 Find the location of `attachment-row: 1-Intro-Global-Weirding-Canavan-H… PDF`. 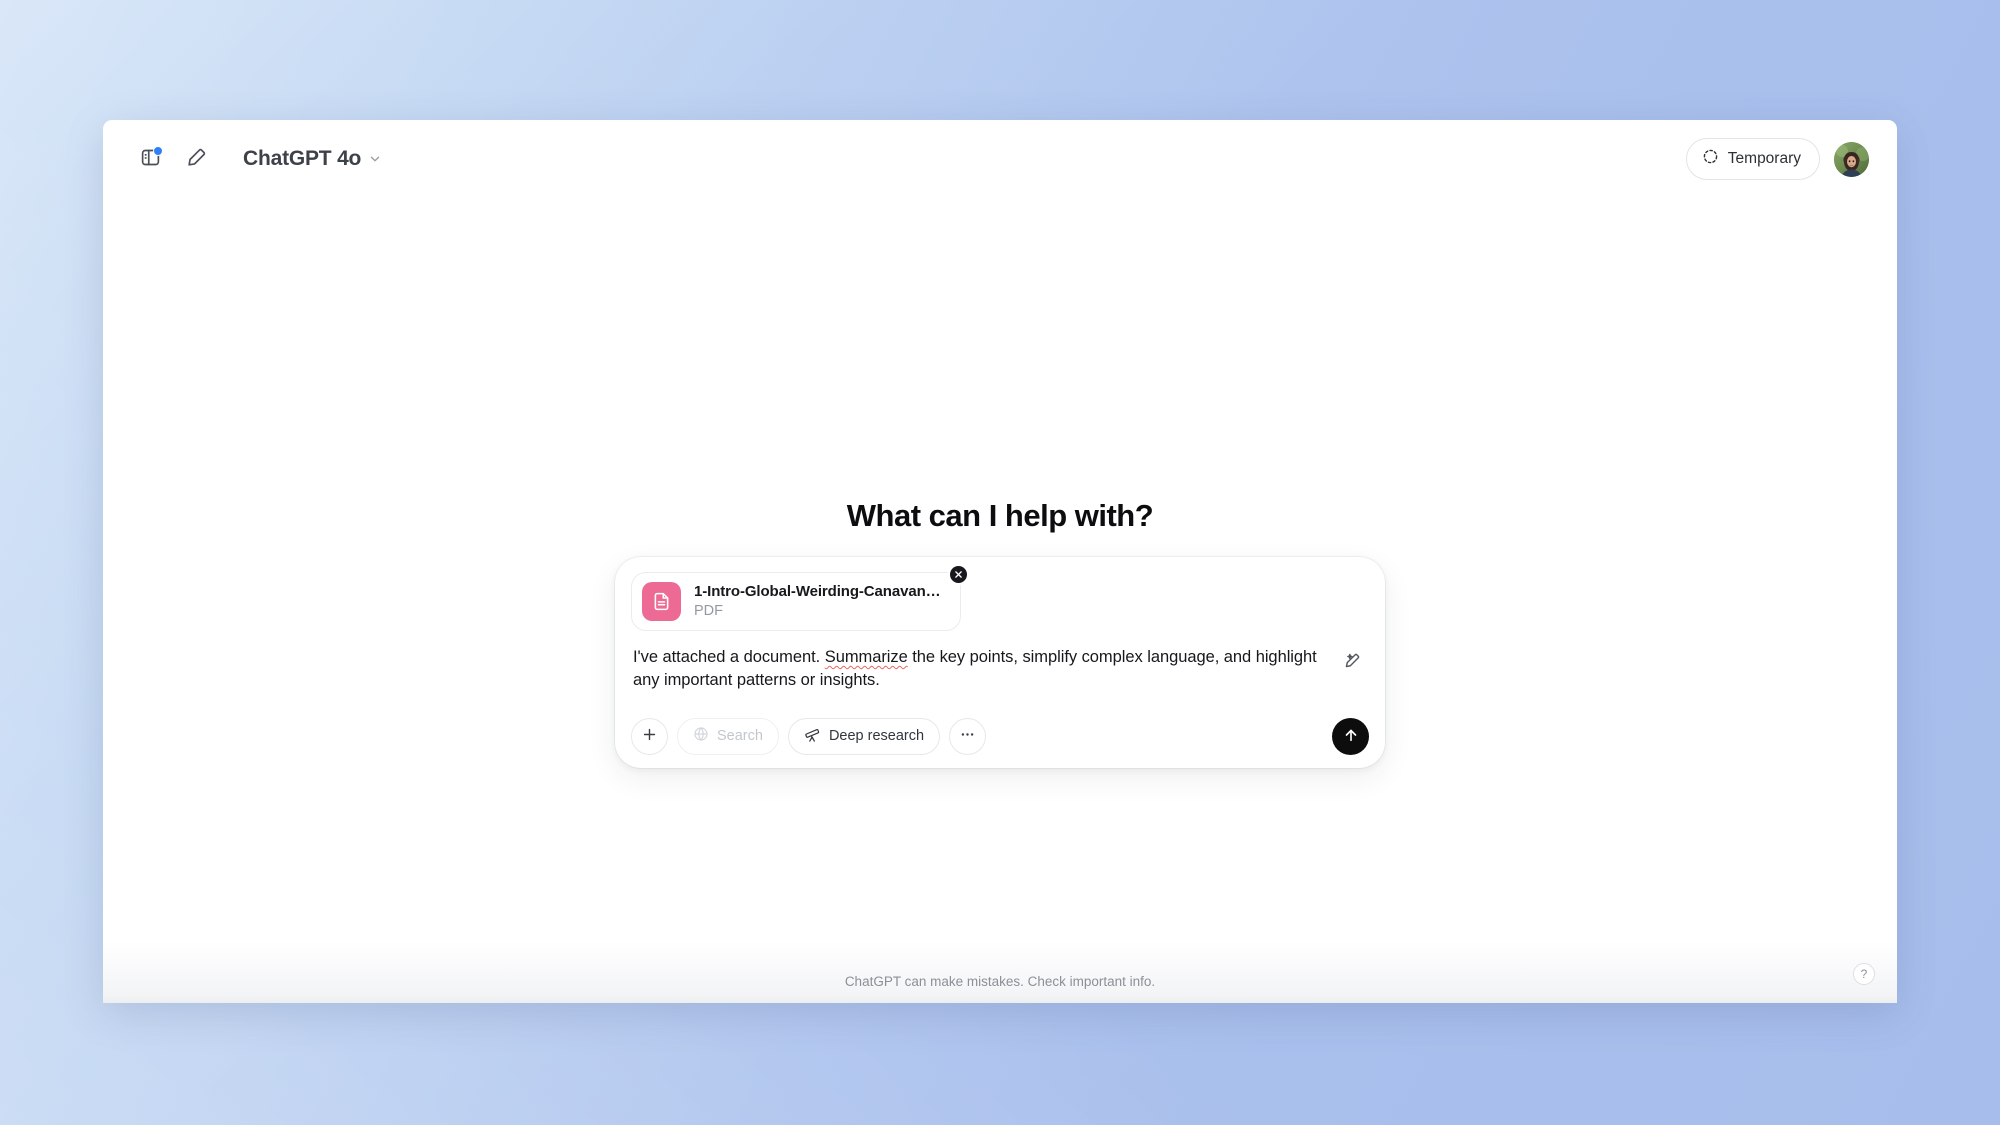

attachment-row: 1-Intro-Global-Weirding-Canavan-H… PDF is located at coordinates (1000, 597).